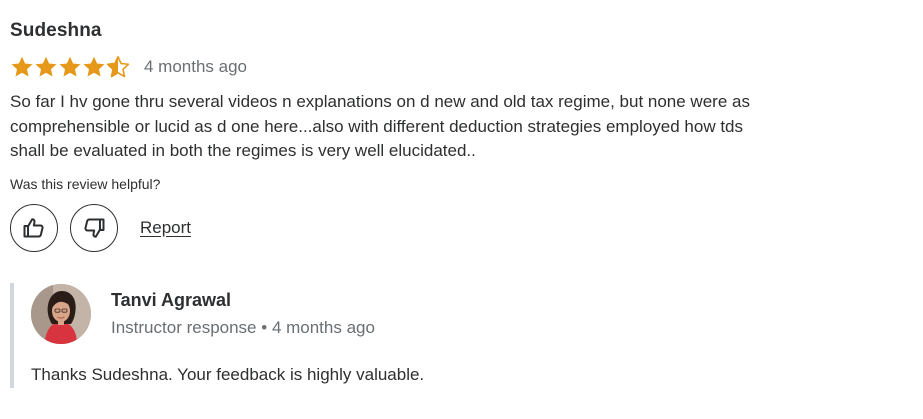  Describe the element at coordinates (85, 184) in the screenshot. I see `helpful-prompt: Was this review helpful?` at that location.